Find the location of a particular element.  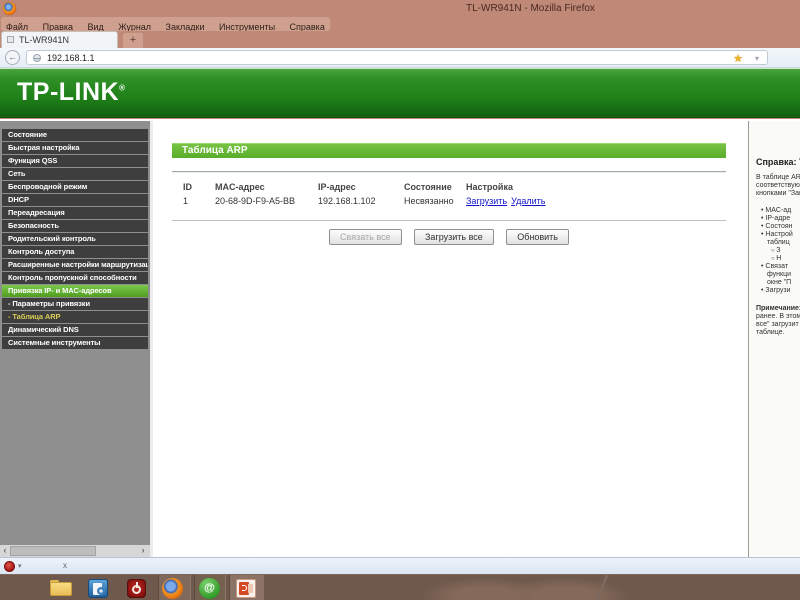

tab-tl-wr941n: TL-WR941N is located at coordinates (59, 39).